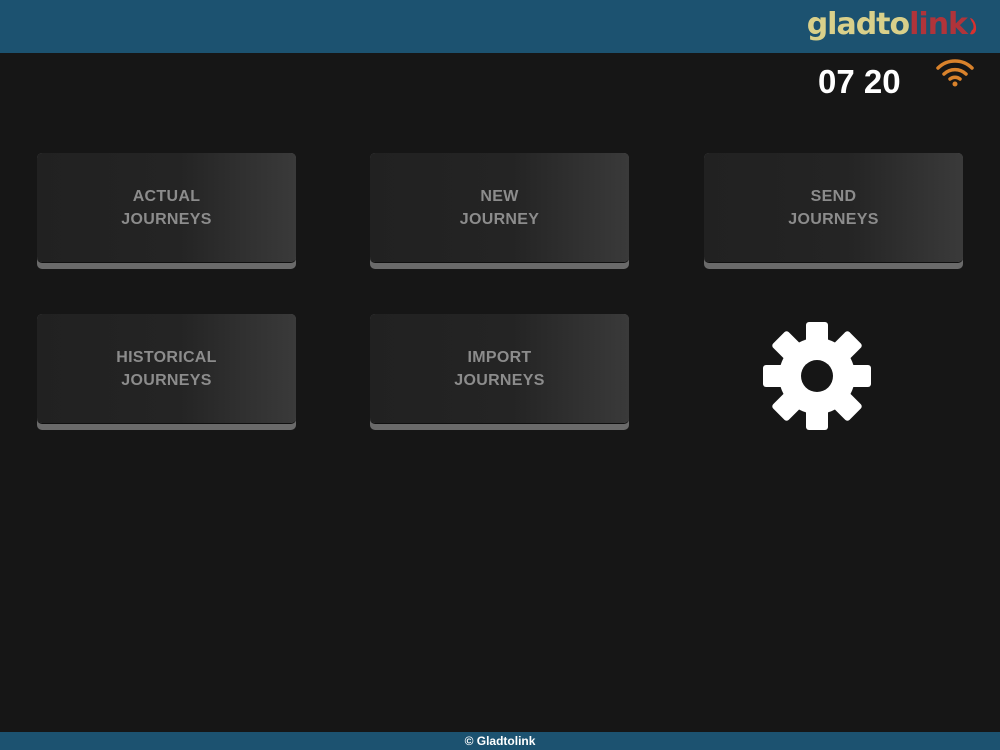  I want to click on clock: 07 20, so click(859, 81).